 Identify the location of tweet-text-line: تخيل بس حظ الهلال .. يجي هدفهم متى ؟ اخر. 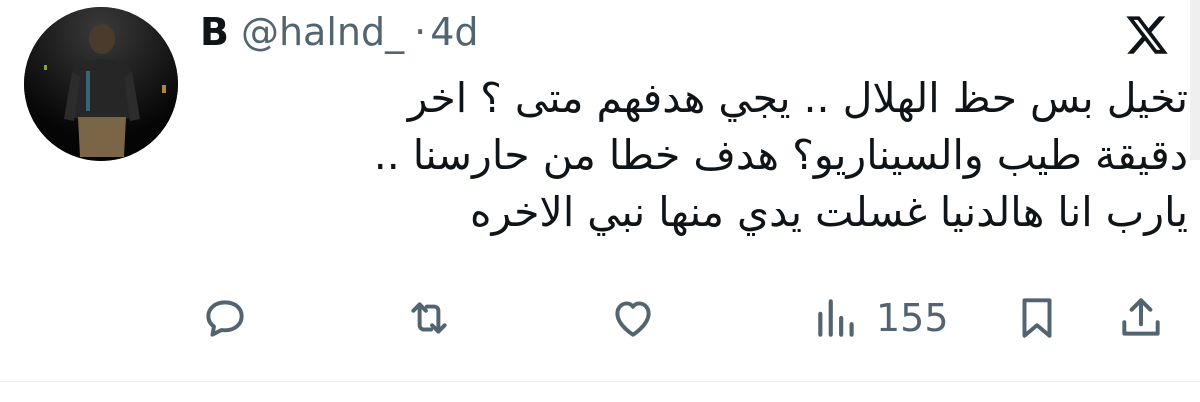
(797, 98).